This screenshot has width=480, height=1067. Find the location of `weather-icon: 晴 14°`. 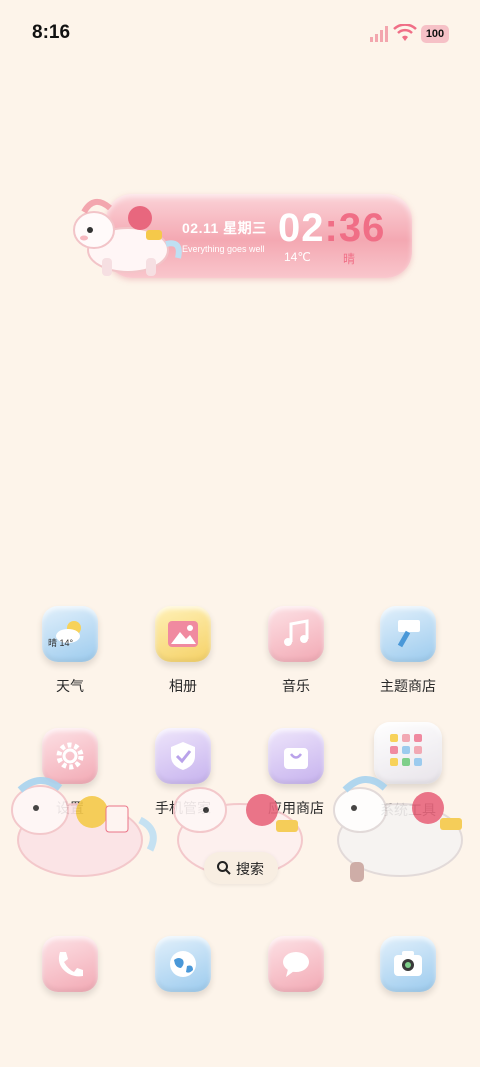

weather-icon: 晴 14° is located at coordinates (70, 634).